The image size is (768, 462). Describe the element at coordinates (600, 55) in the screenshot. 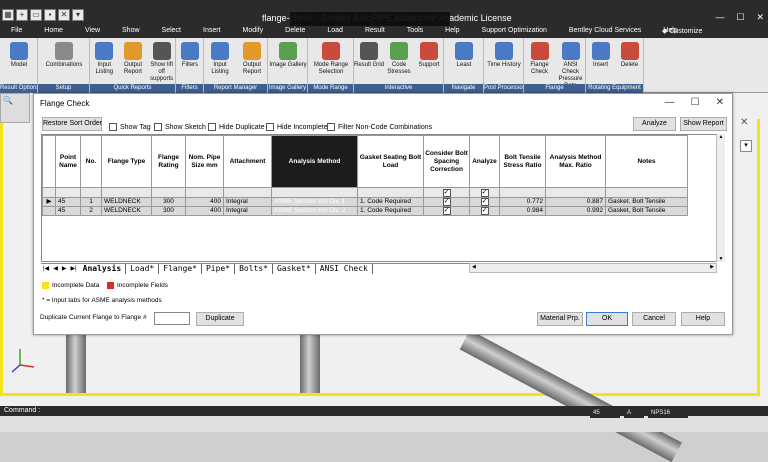

I see `insert-button: Insert` at that location.